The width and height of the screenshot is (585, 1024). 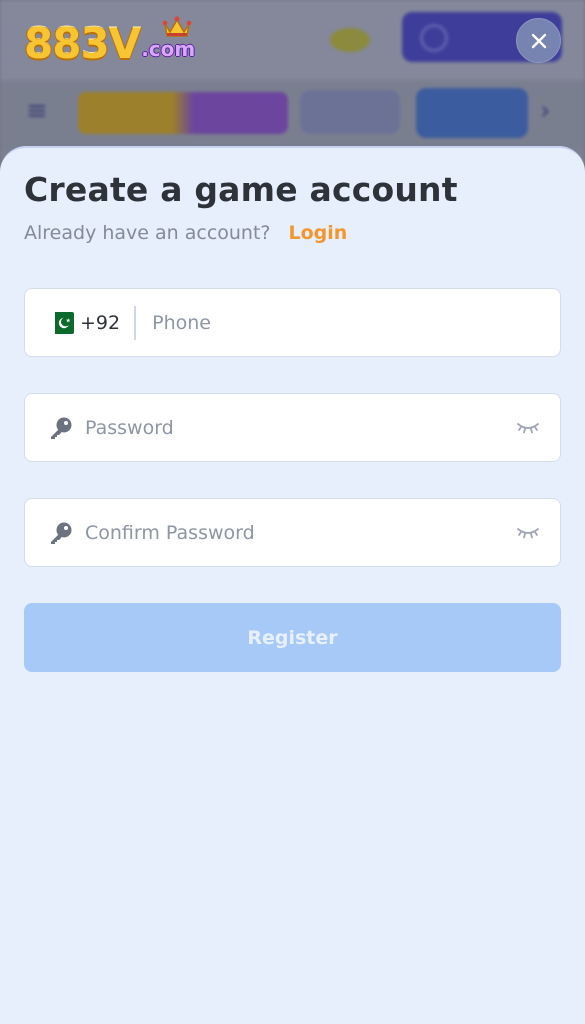 I want to click on password-input, so click(x=285, y=427).